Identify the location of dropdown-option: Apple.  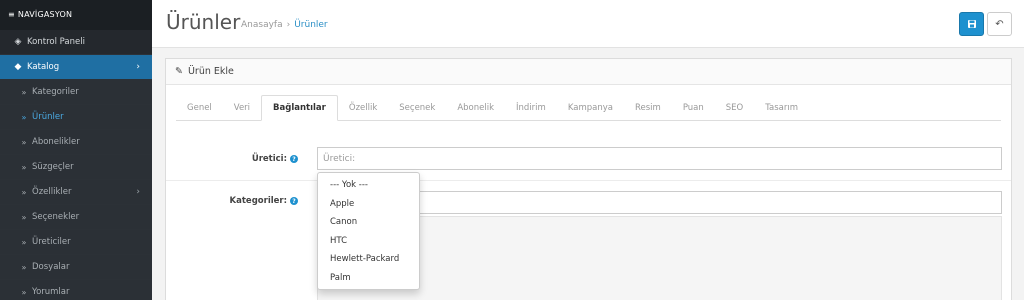
(368, 204).